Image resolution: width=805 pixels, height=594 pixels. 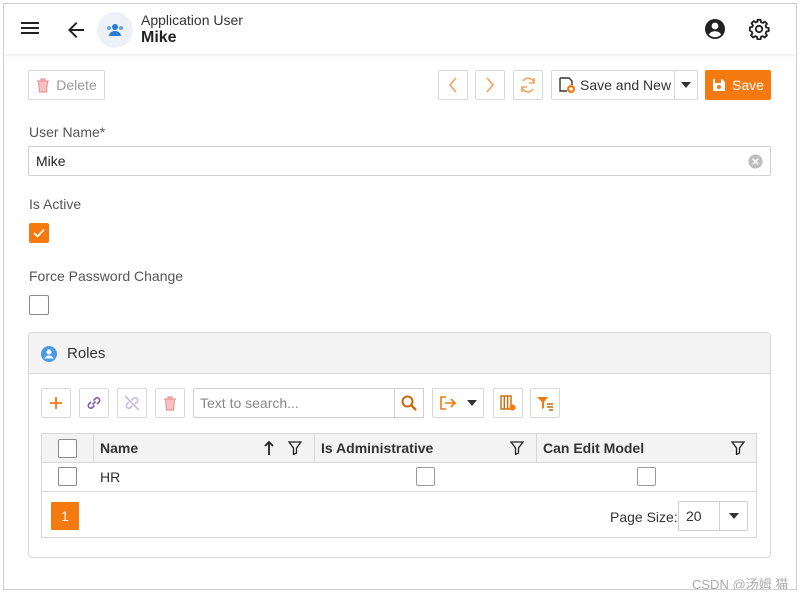 What do you see at coordinates (694, 516) in the screenshot?
I see `page-size-value: 20` at bounding box center [694, 516].